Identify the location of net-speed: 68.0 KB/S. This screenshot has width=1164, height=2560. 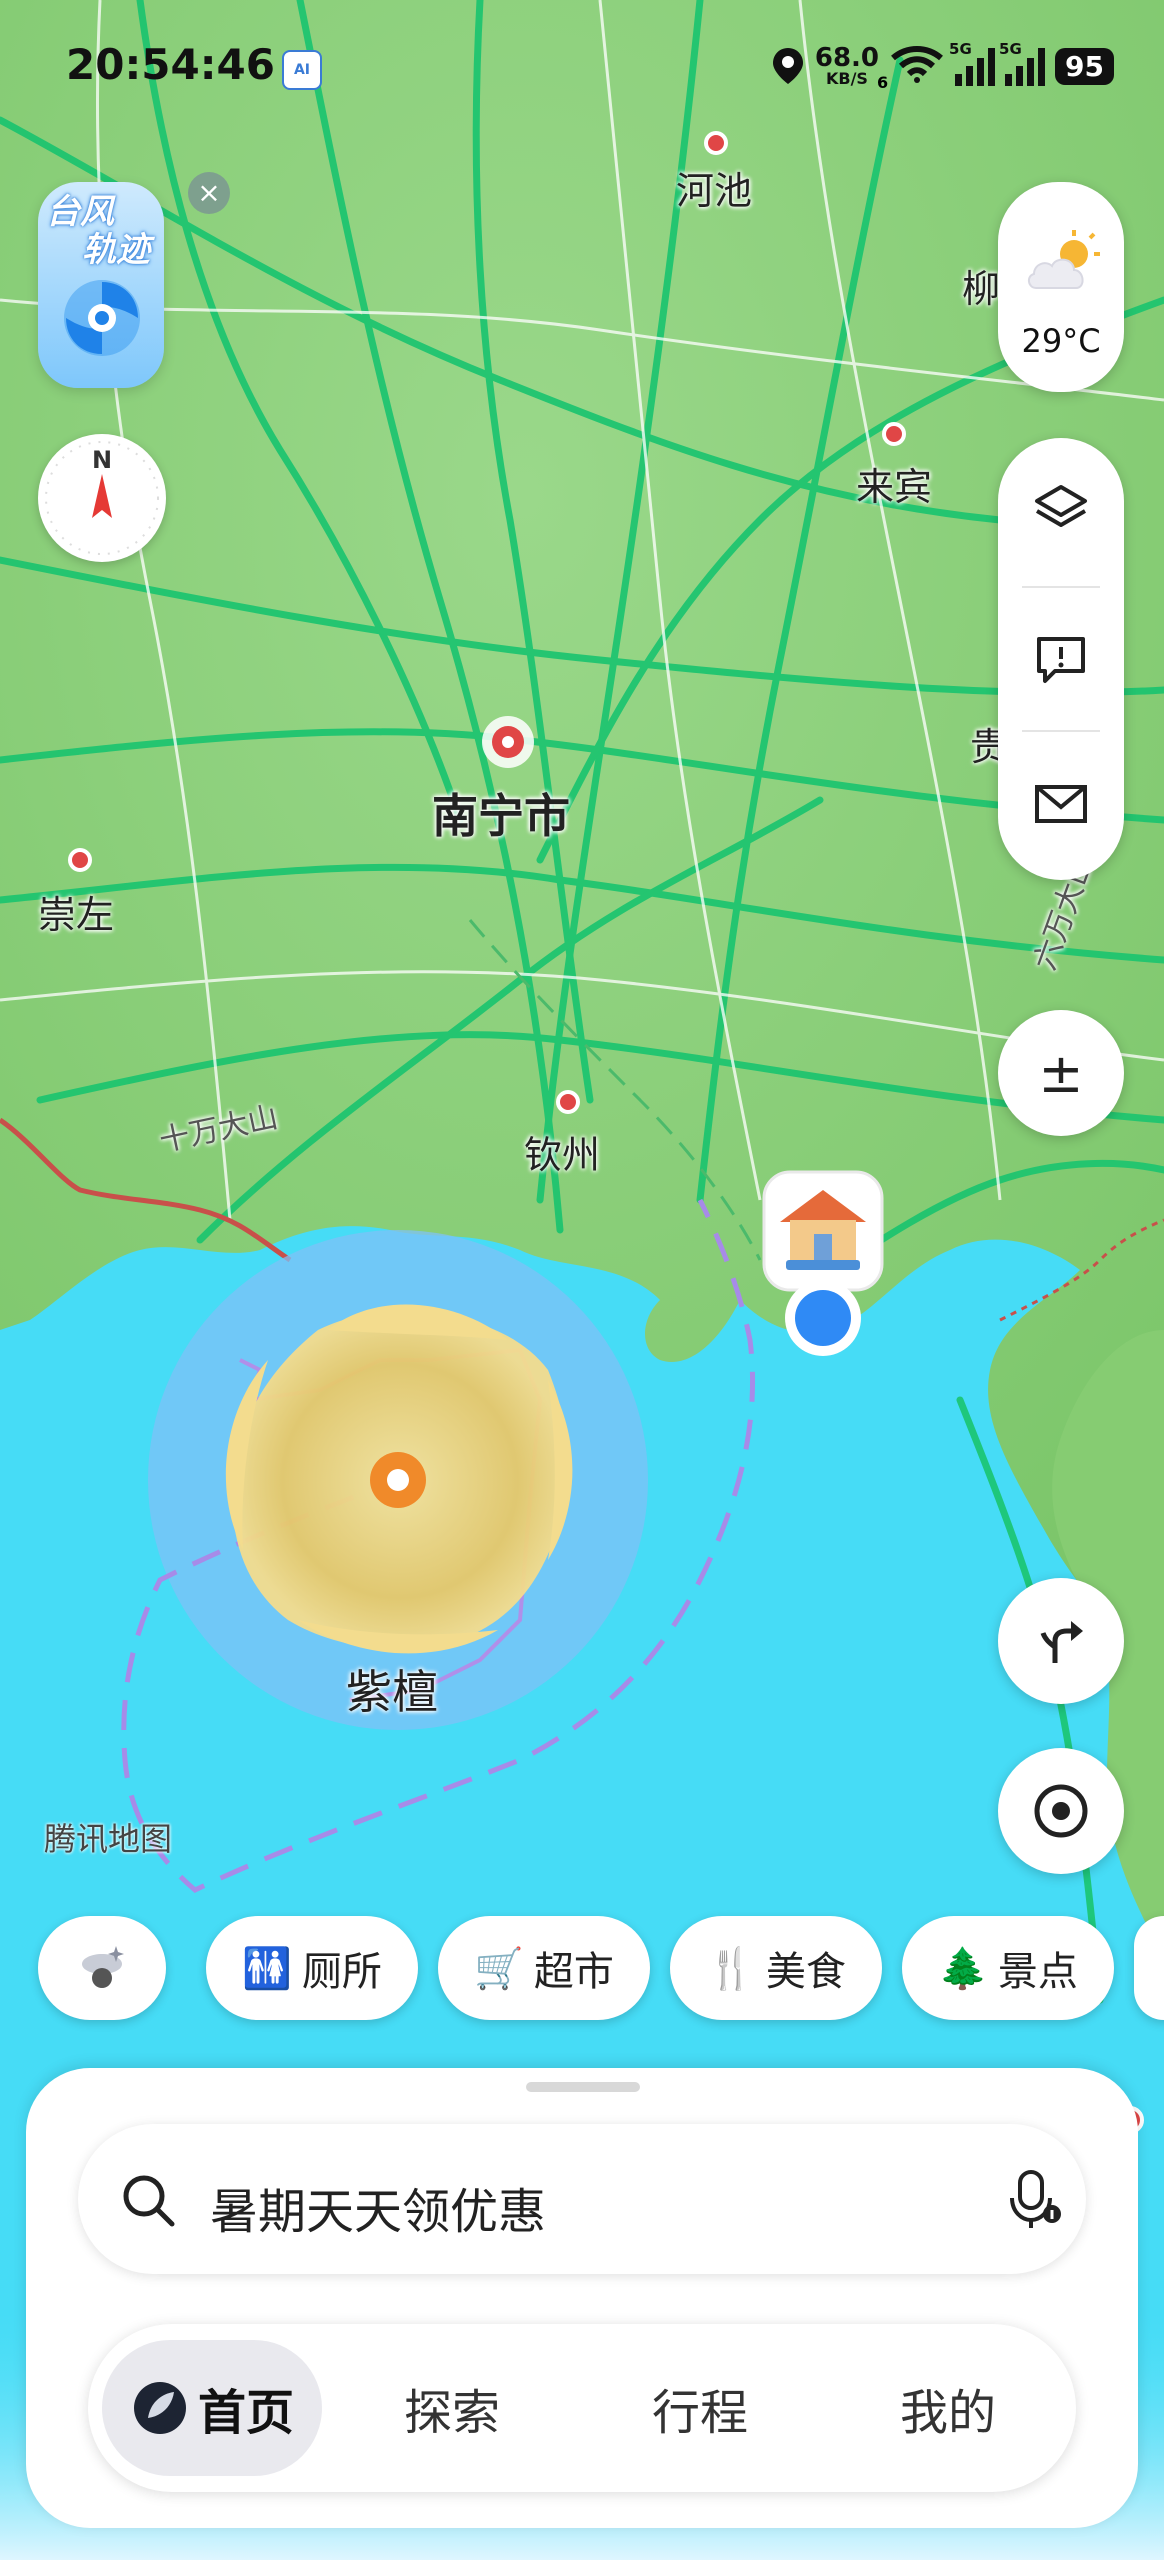
(847, 66).